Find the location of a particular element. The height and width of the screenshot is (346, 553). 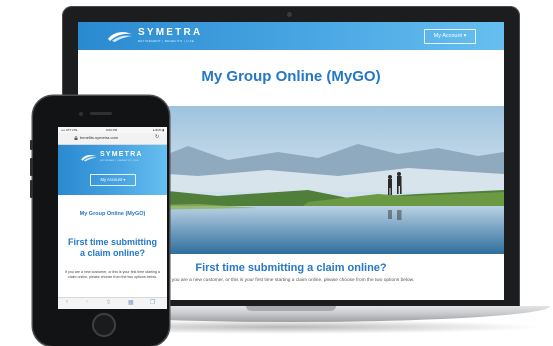

lock-icon is located at coordinates (76, 137).